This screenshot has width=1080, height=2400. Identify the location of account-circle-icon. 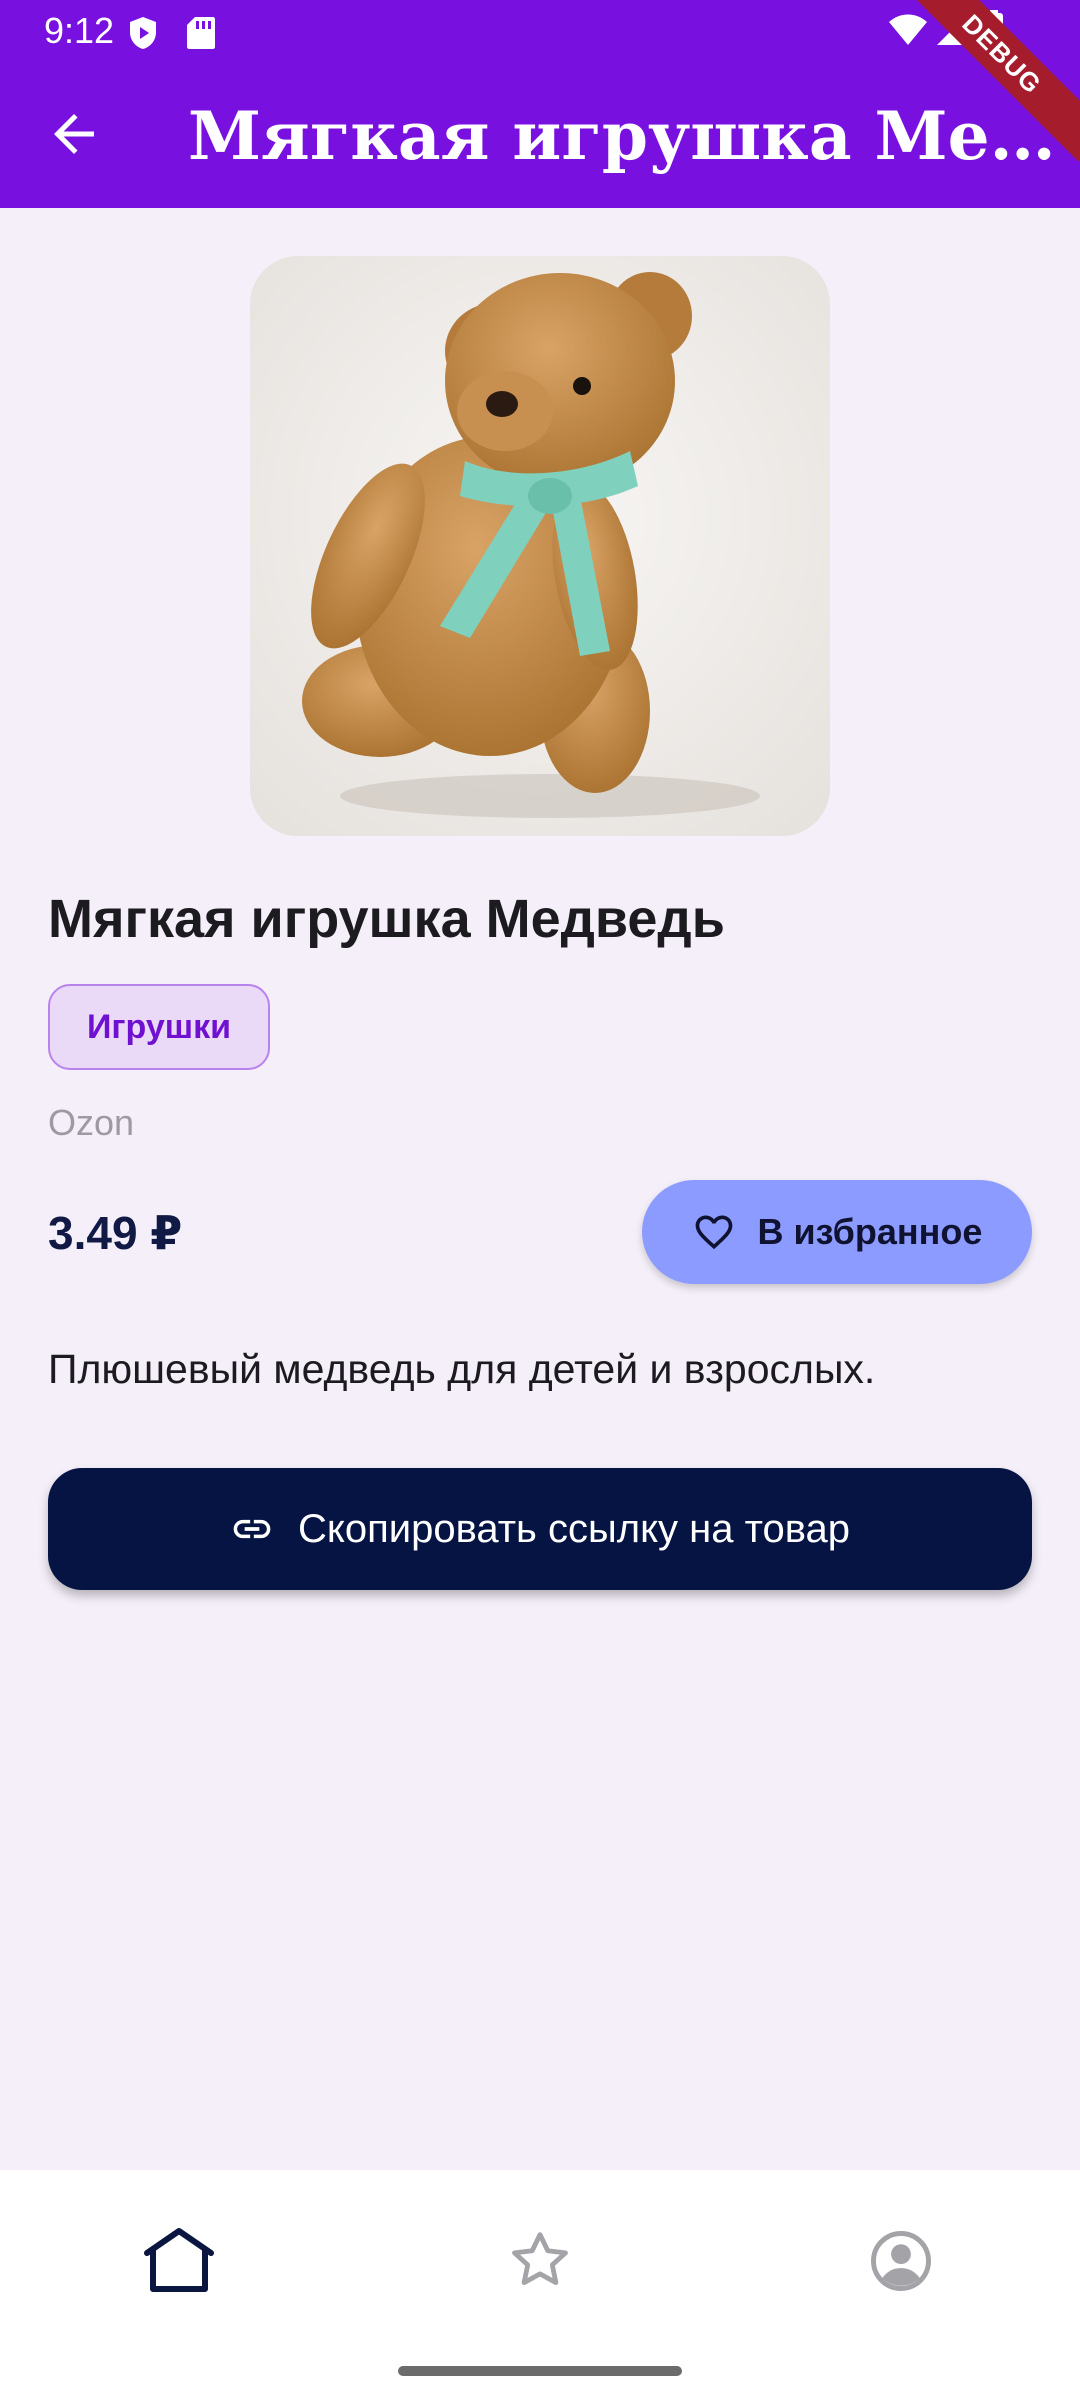
(901, 2261).